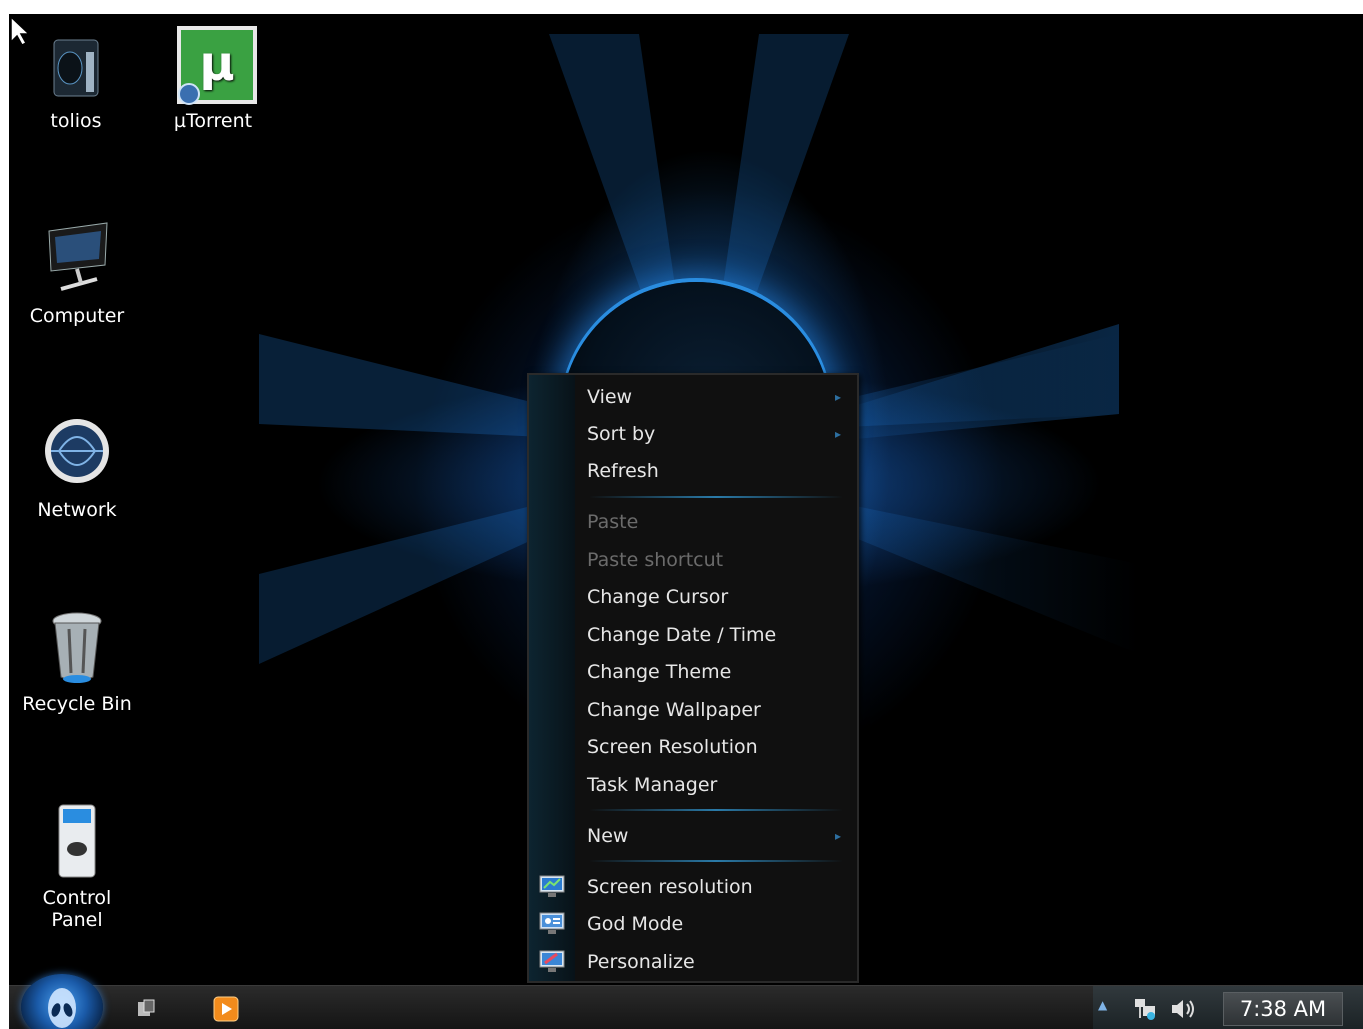  I want to click on desktop-icon-computer: Computer, so click(77, 273).